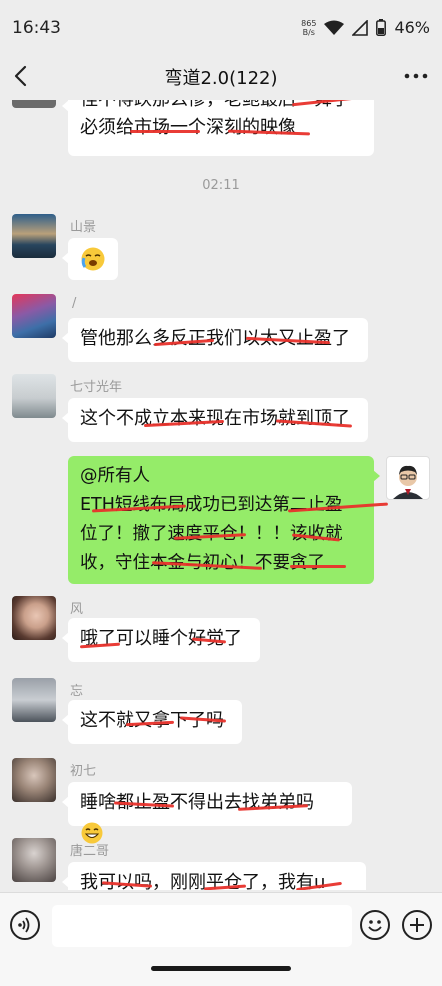 The height and width of the screenshot is (986, 442). What do you see at coordinates (309, 27) in the screenshot?
I see `network-speed: 865 B/s` at bounding box center [309, 27].